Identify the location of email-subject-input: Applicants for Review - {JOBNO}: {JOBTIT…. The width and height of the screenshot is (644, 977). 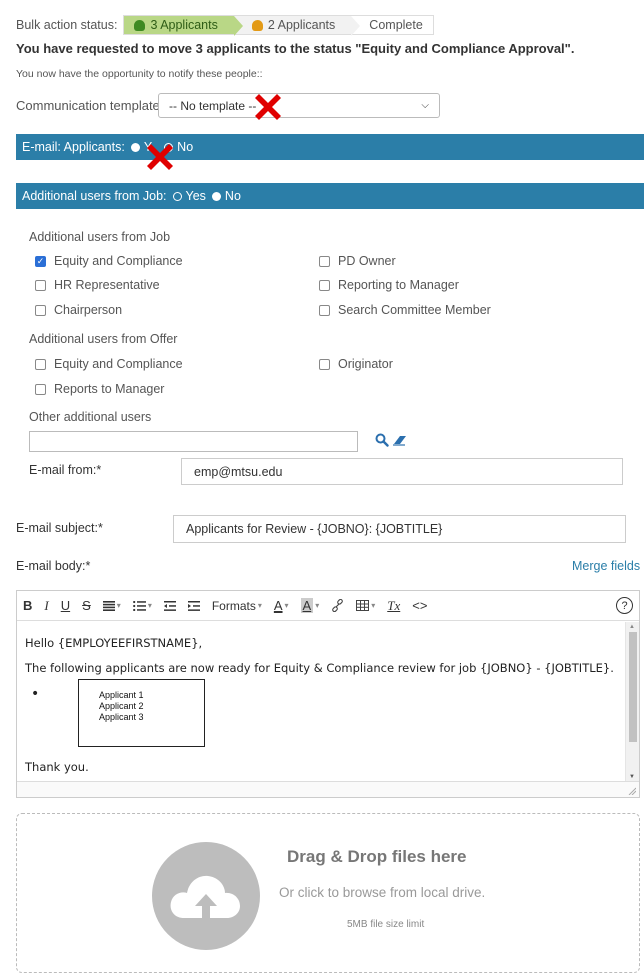
(399, 529).